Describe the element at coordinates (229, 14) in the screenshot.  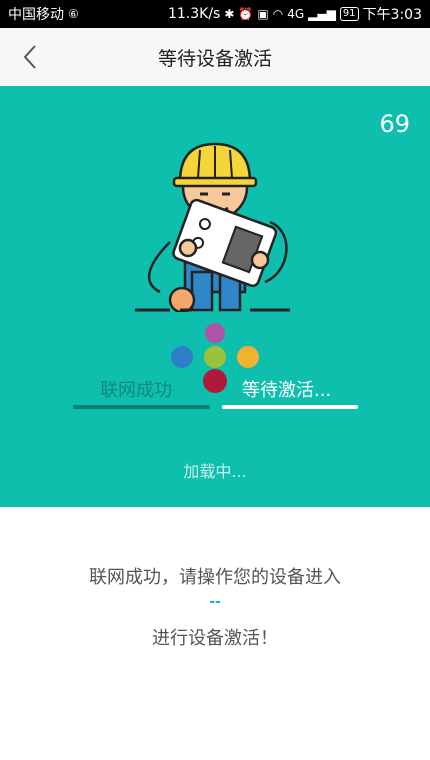
I see `bluetooth-vibrate-icon: ✱` at that location.